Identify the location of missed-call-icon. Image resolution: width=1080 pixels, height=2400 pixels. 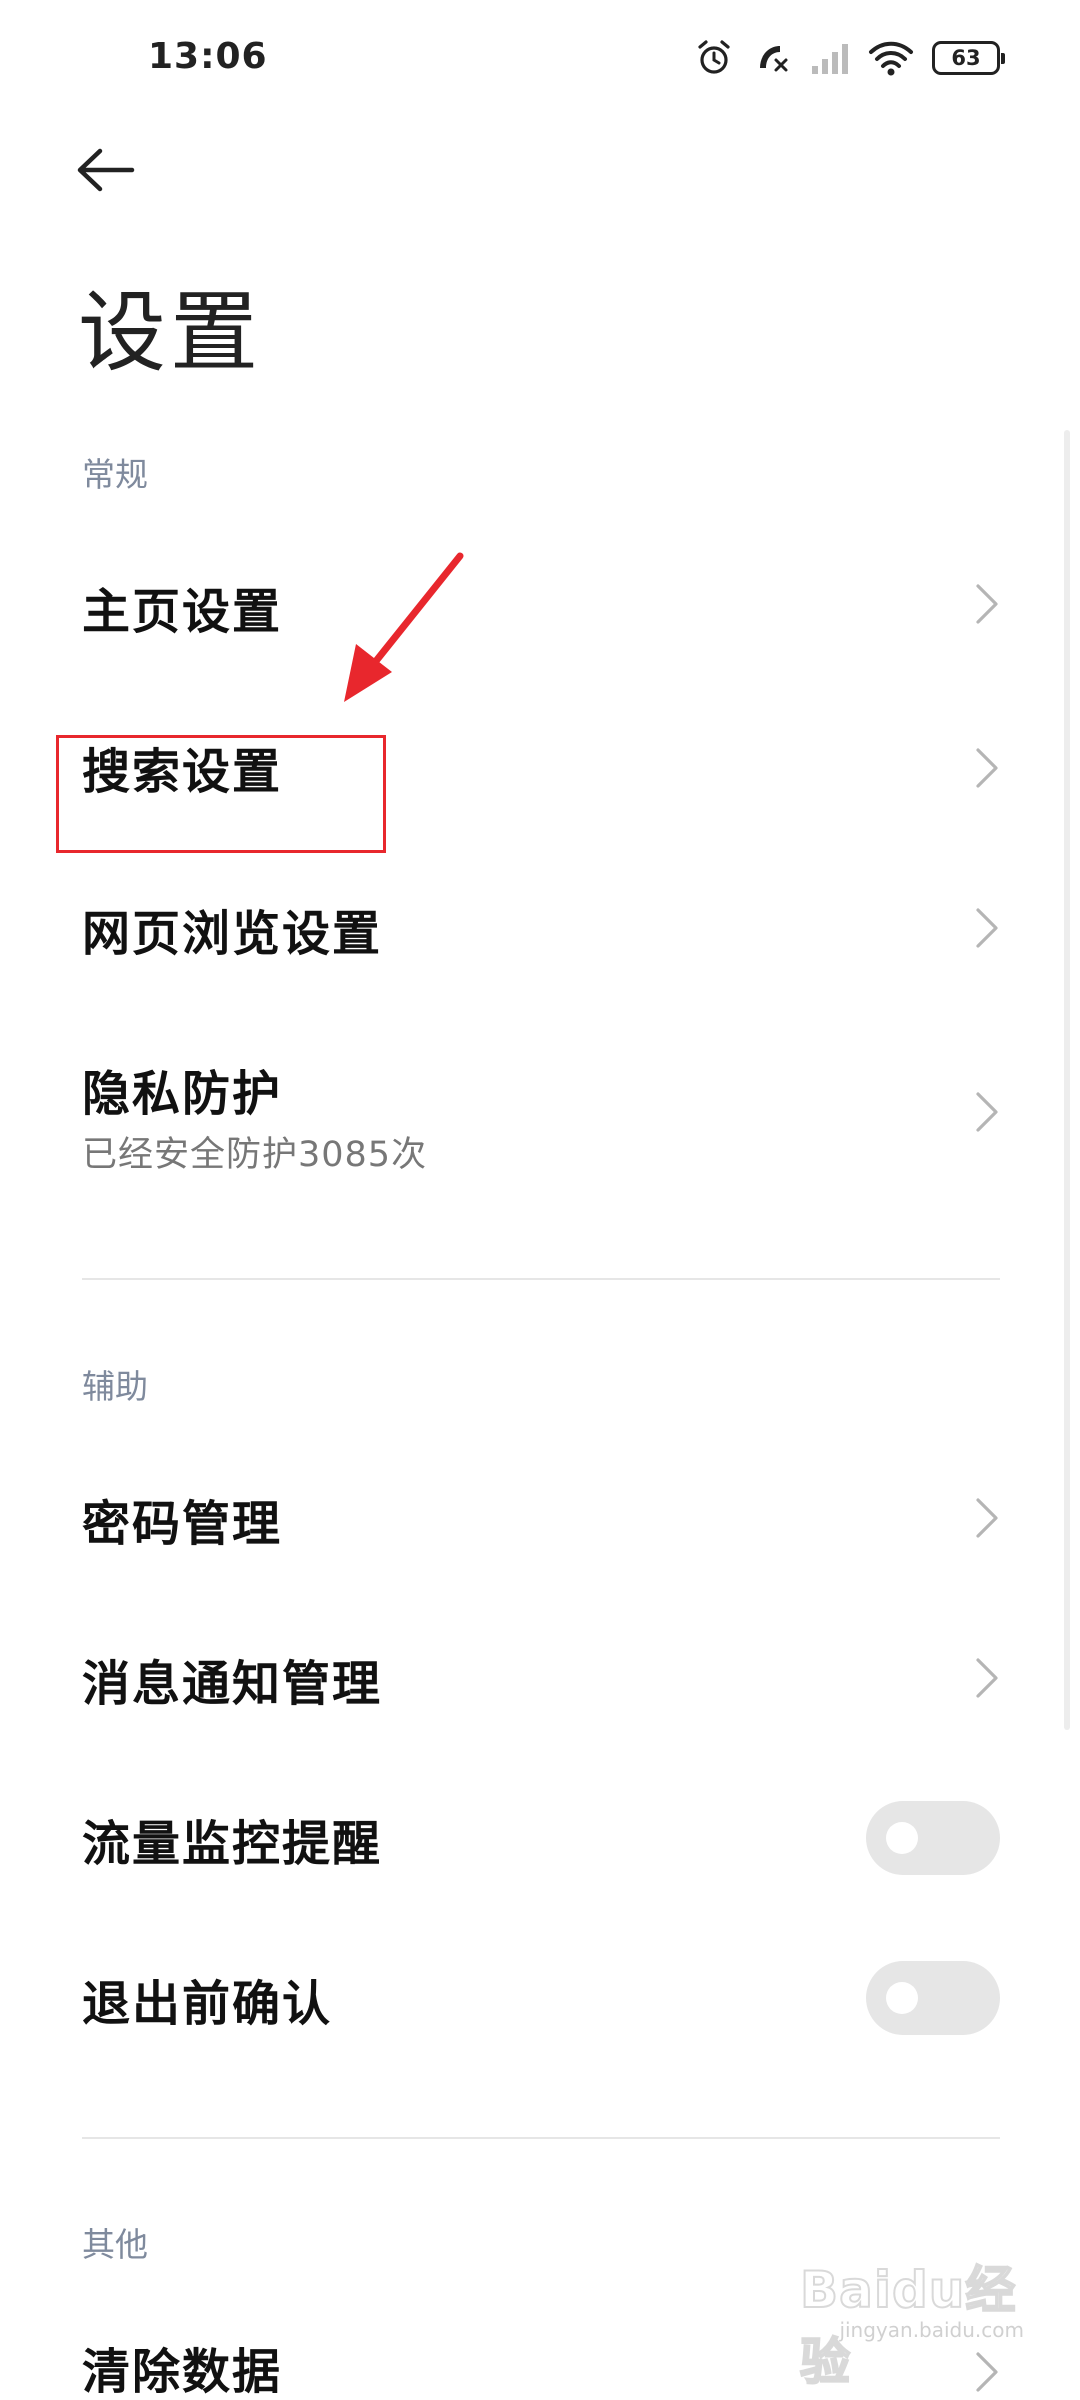
(774, 59).